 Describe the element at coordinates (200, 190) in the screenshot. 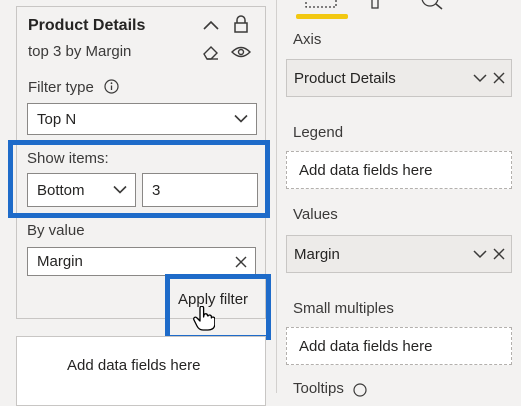

I see `show-items-count-input: 3` at that location.